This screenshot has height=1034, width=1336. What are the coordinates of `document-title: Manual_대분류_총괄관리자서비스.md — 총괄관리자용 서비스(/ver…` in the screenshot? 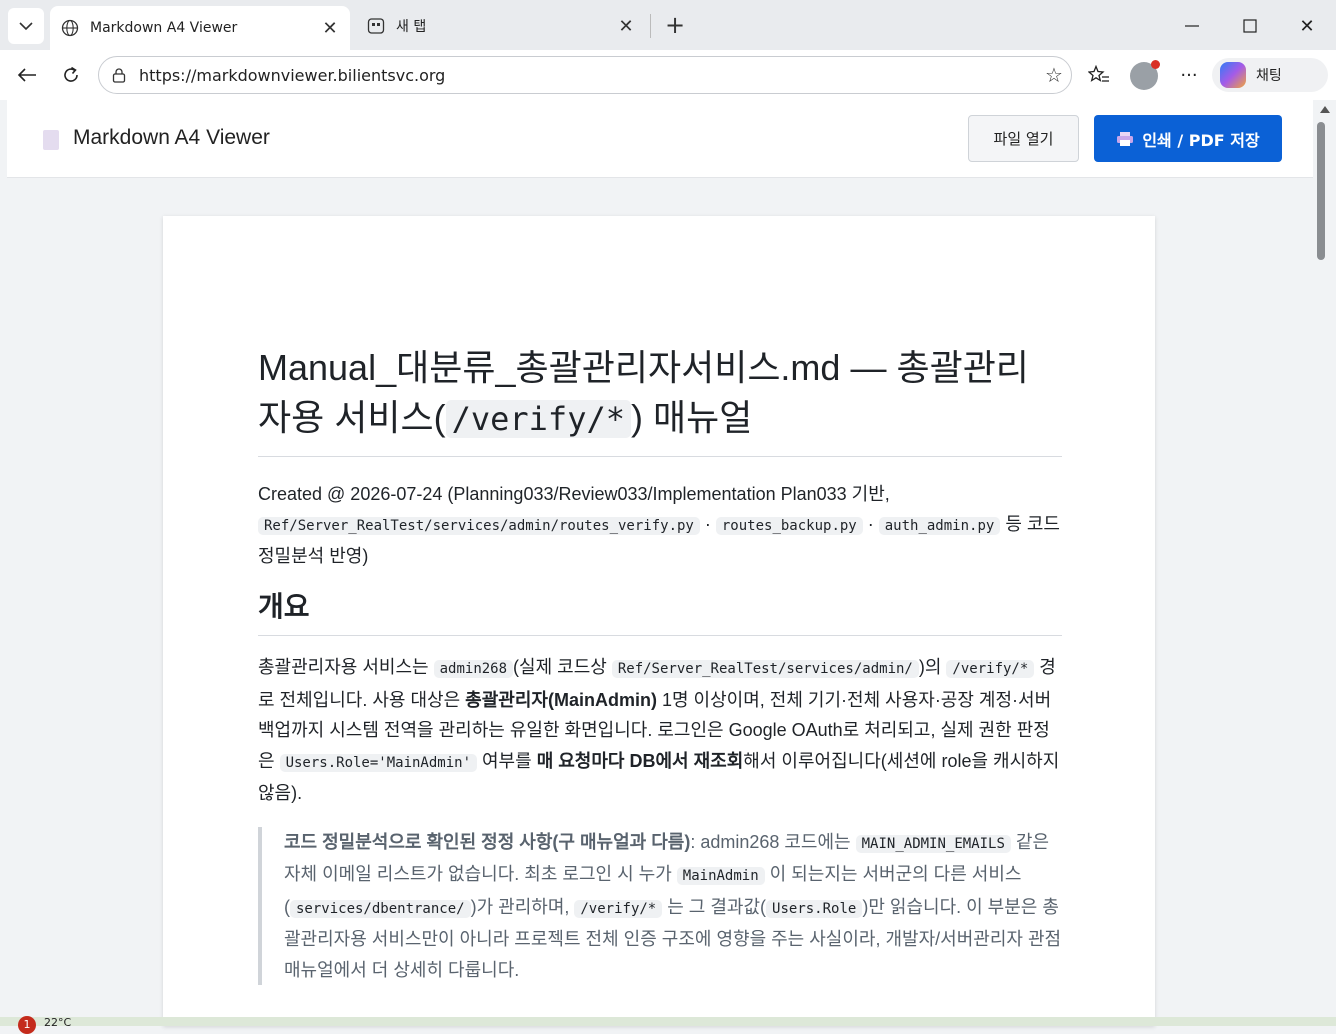 It's located at (660, 400).